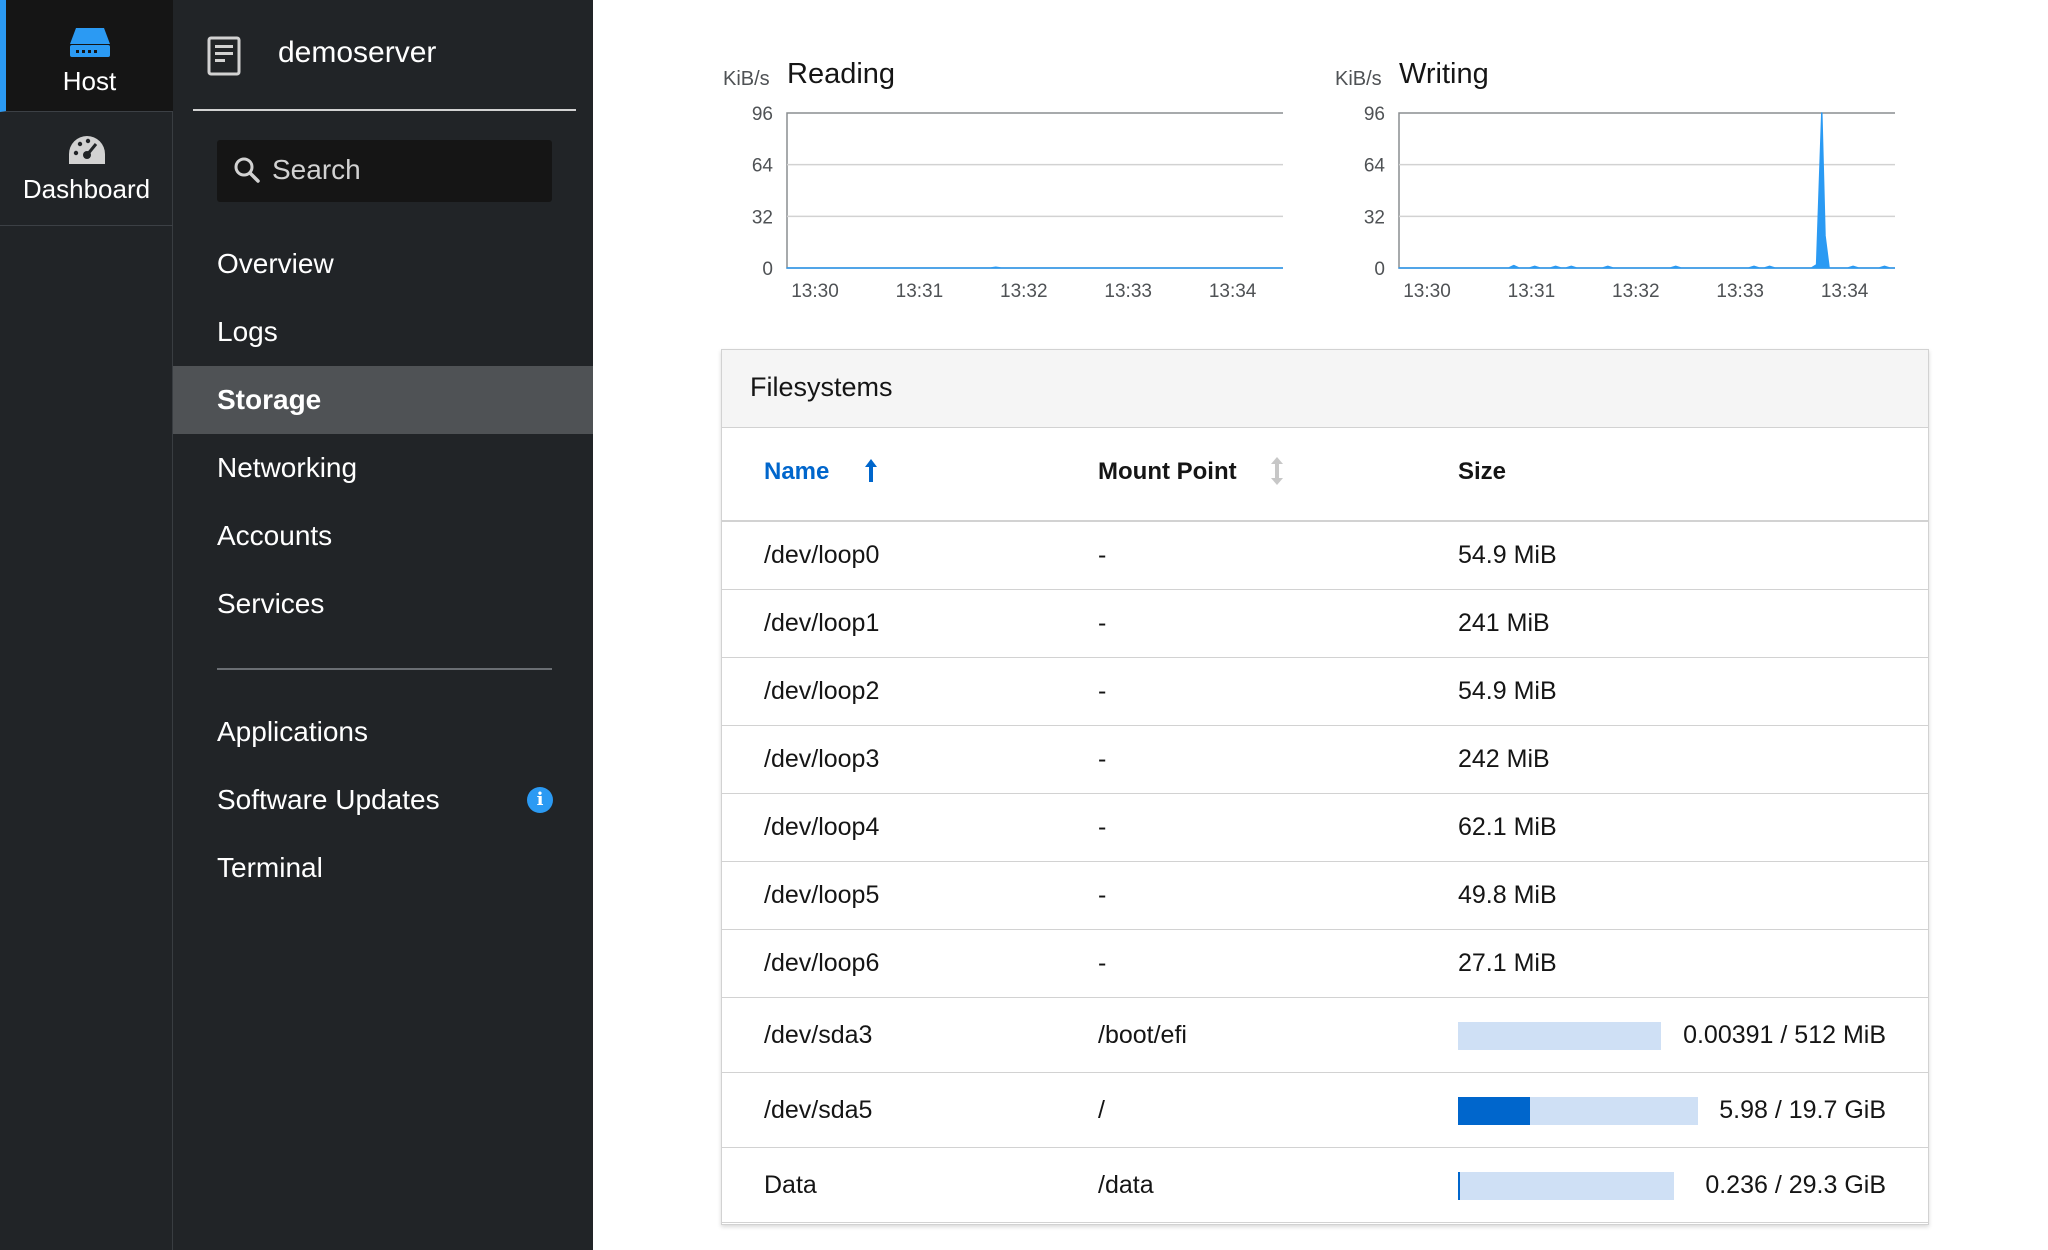  I want to click on reading-x-tick-label: 13:33, so click(1128, 291).